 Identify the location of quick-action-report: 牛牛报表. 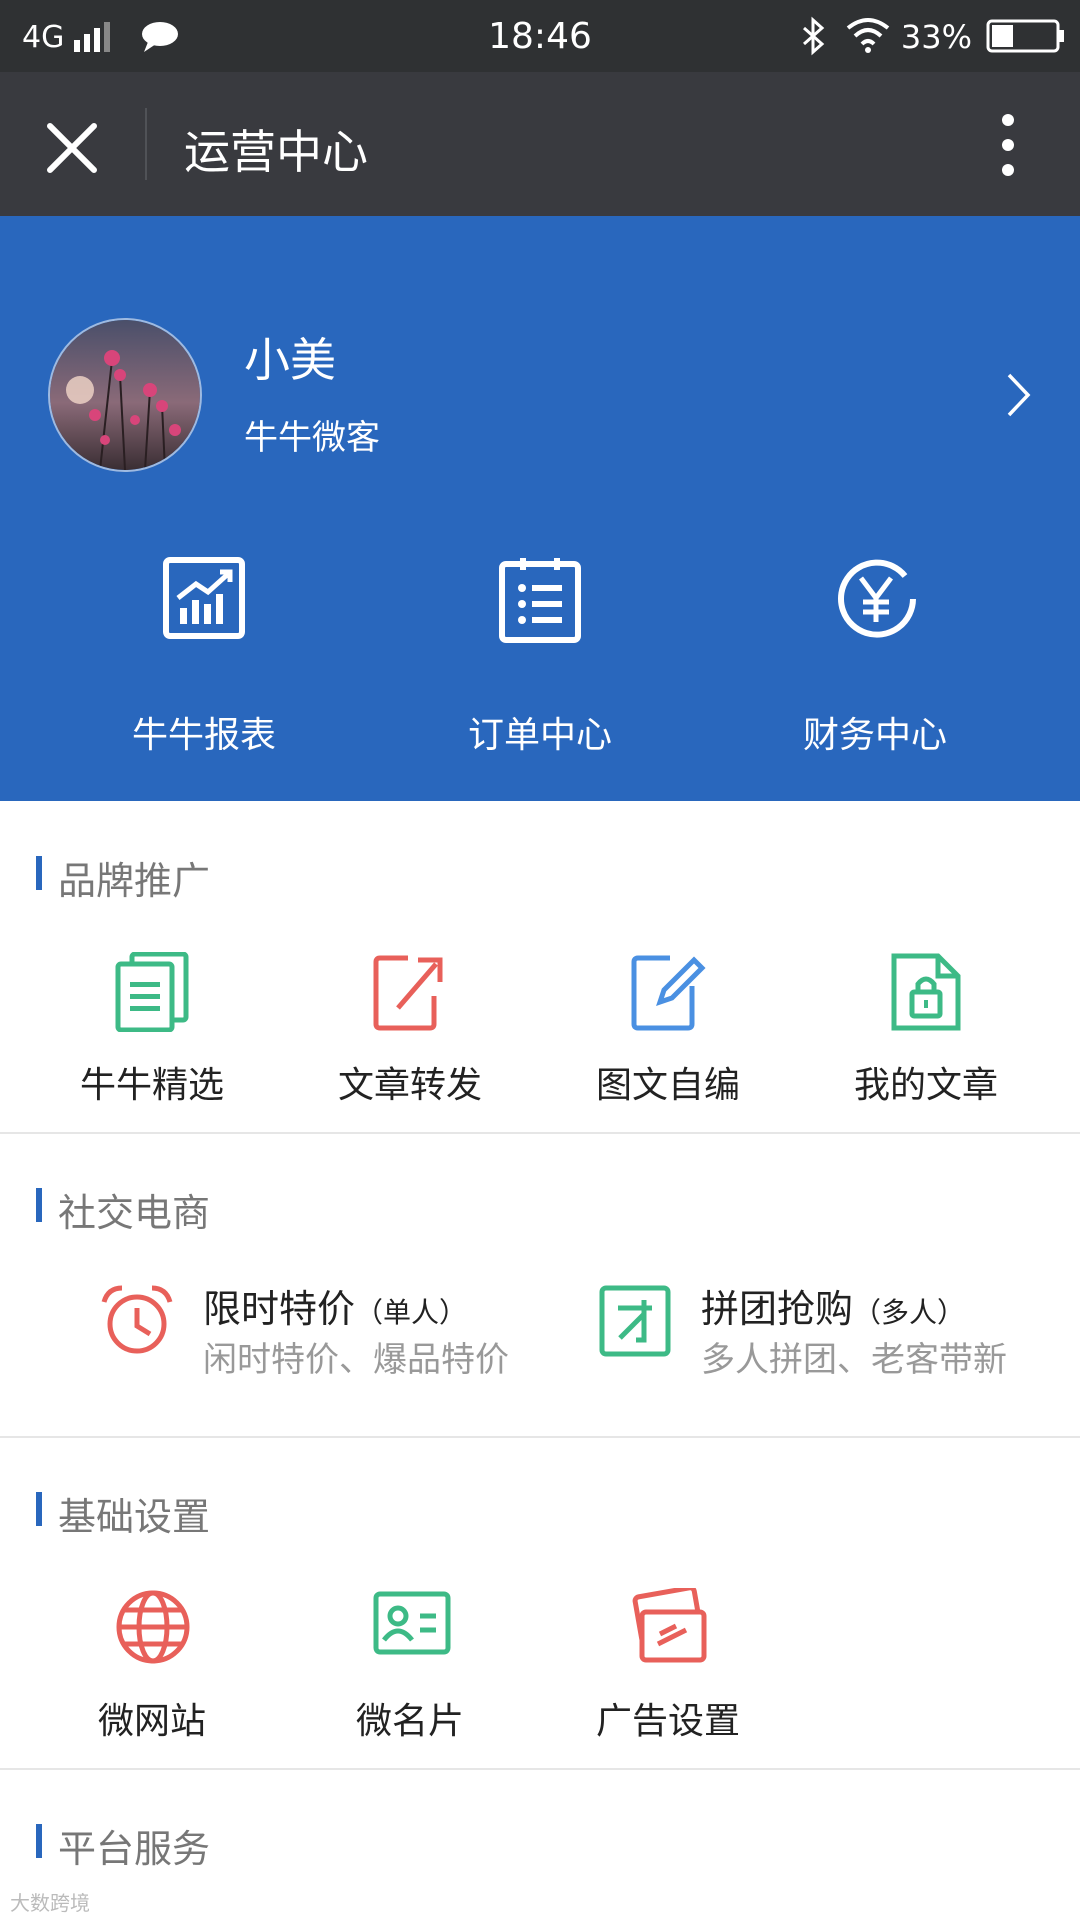
(204, 656).